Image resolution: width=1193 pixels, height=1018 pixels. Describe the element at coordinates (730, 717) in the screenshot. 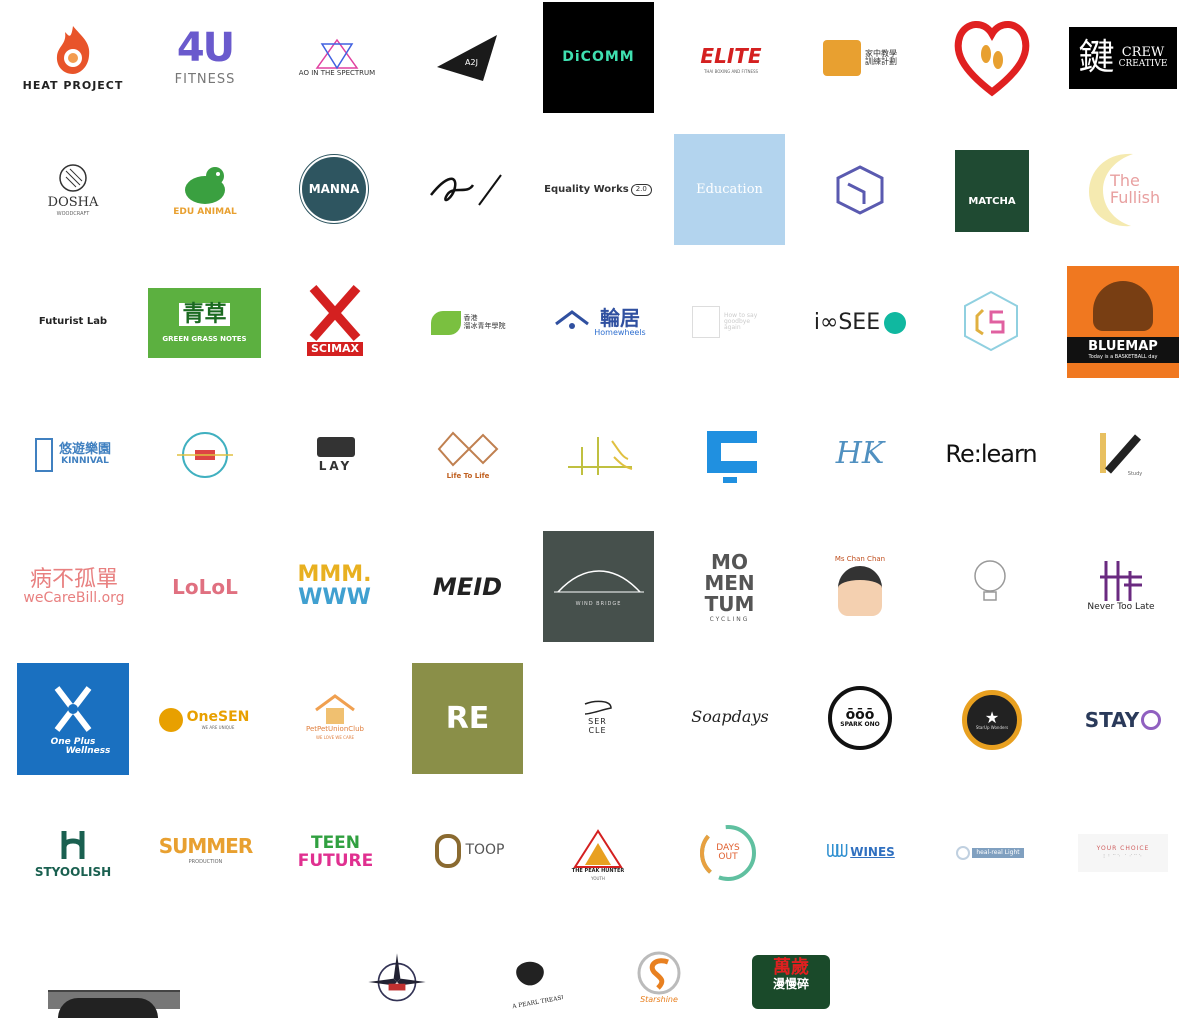

I see `soapdays-text: Soapdays` at that location.